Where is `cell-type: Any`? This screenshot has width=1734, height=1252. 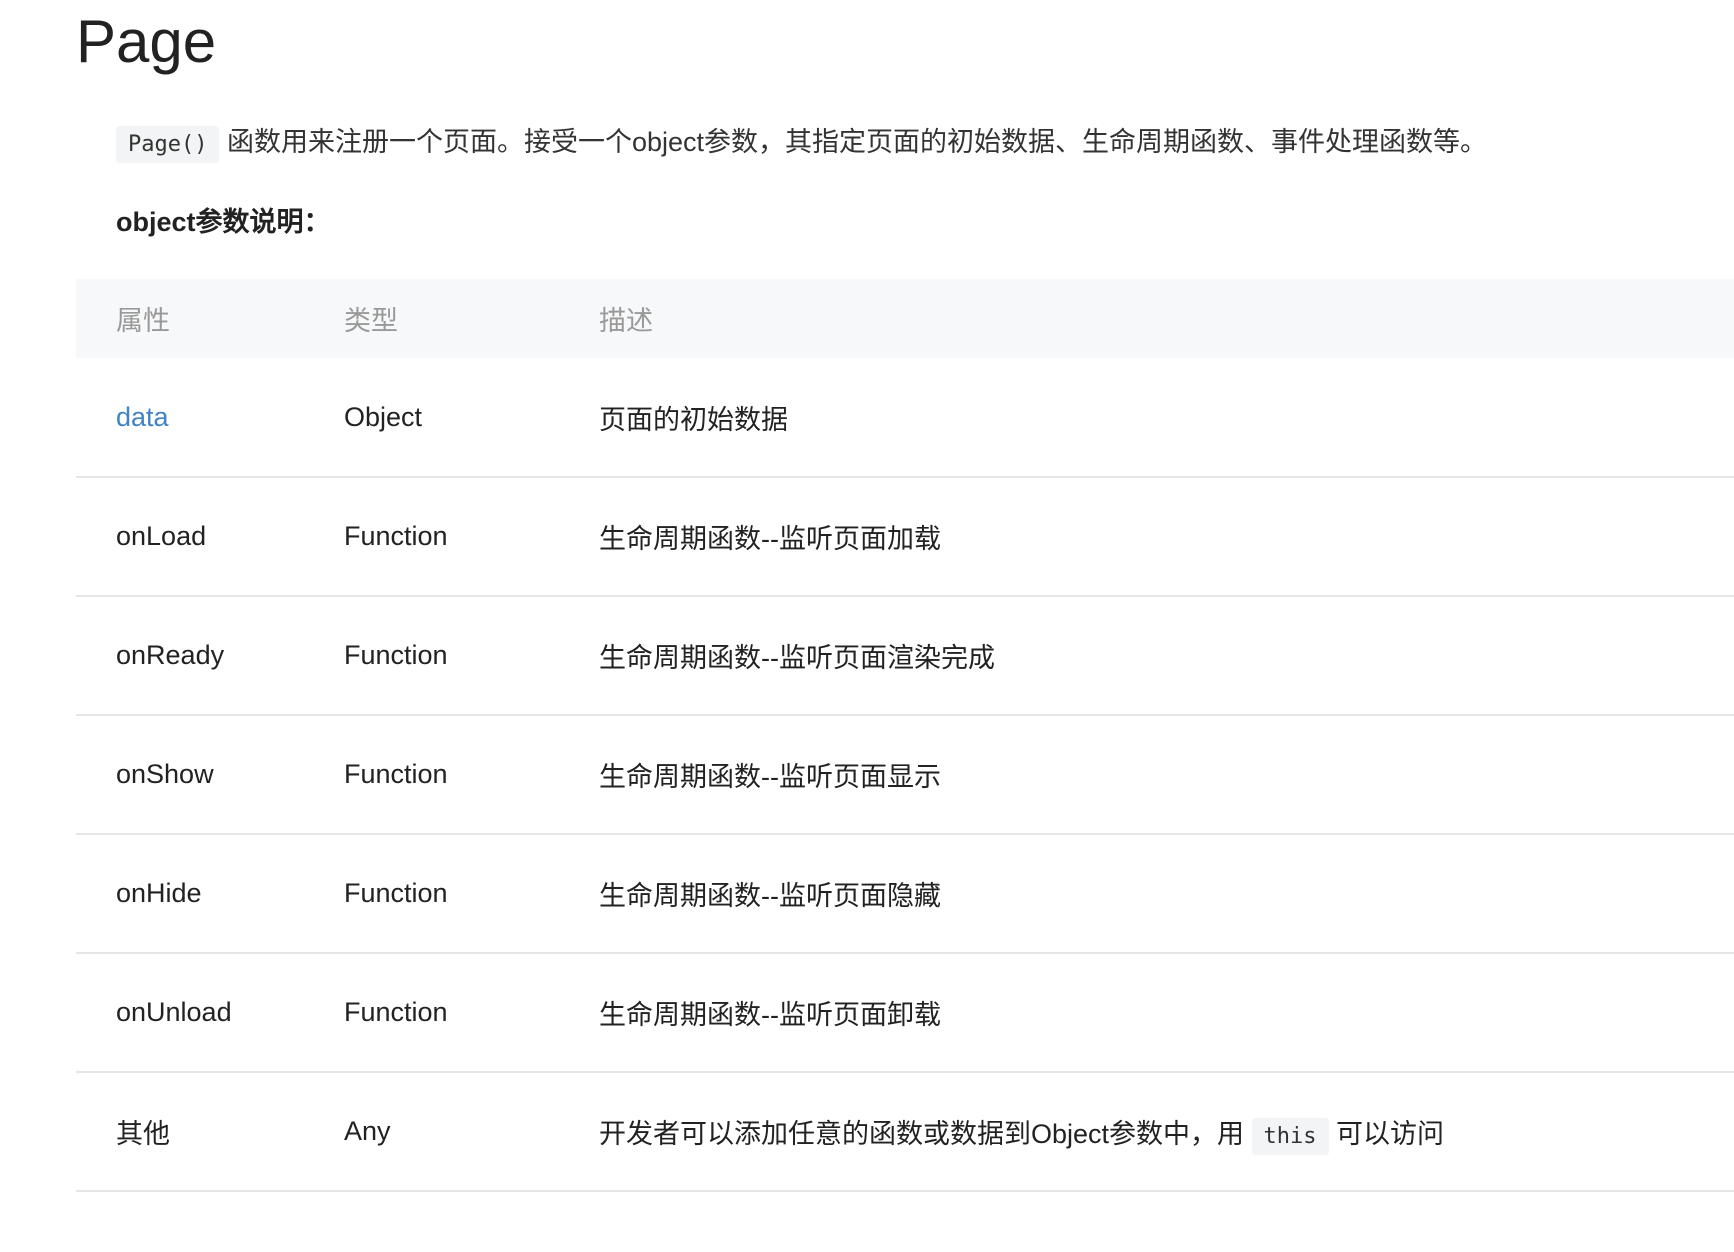
cell-type: Any is located at coordinates (367, 1131).